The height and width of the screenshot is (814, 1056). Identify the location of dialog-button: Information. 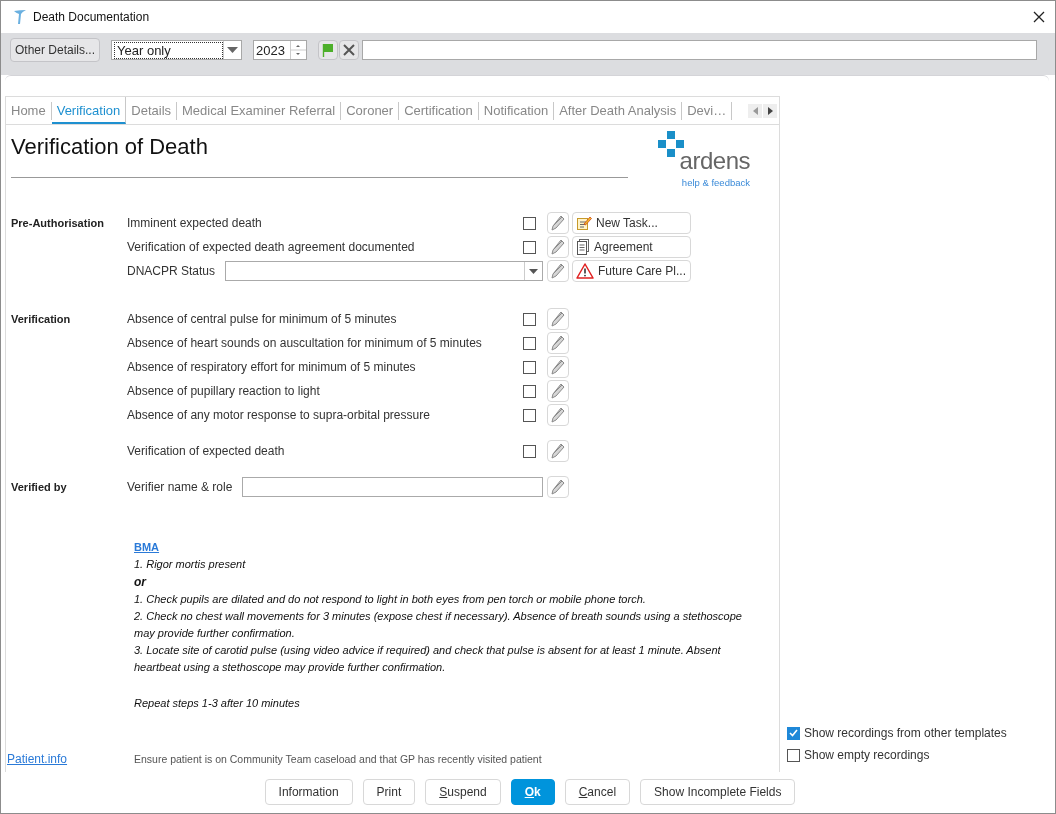
(308, 792).